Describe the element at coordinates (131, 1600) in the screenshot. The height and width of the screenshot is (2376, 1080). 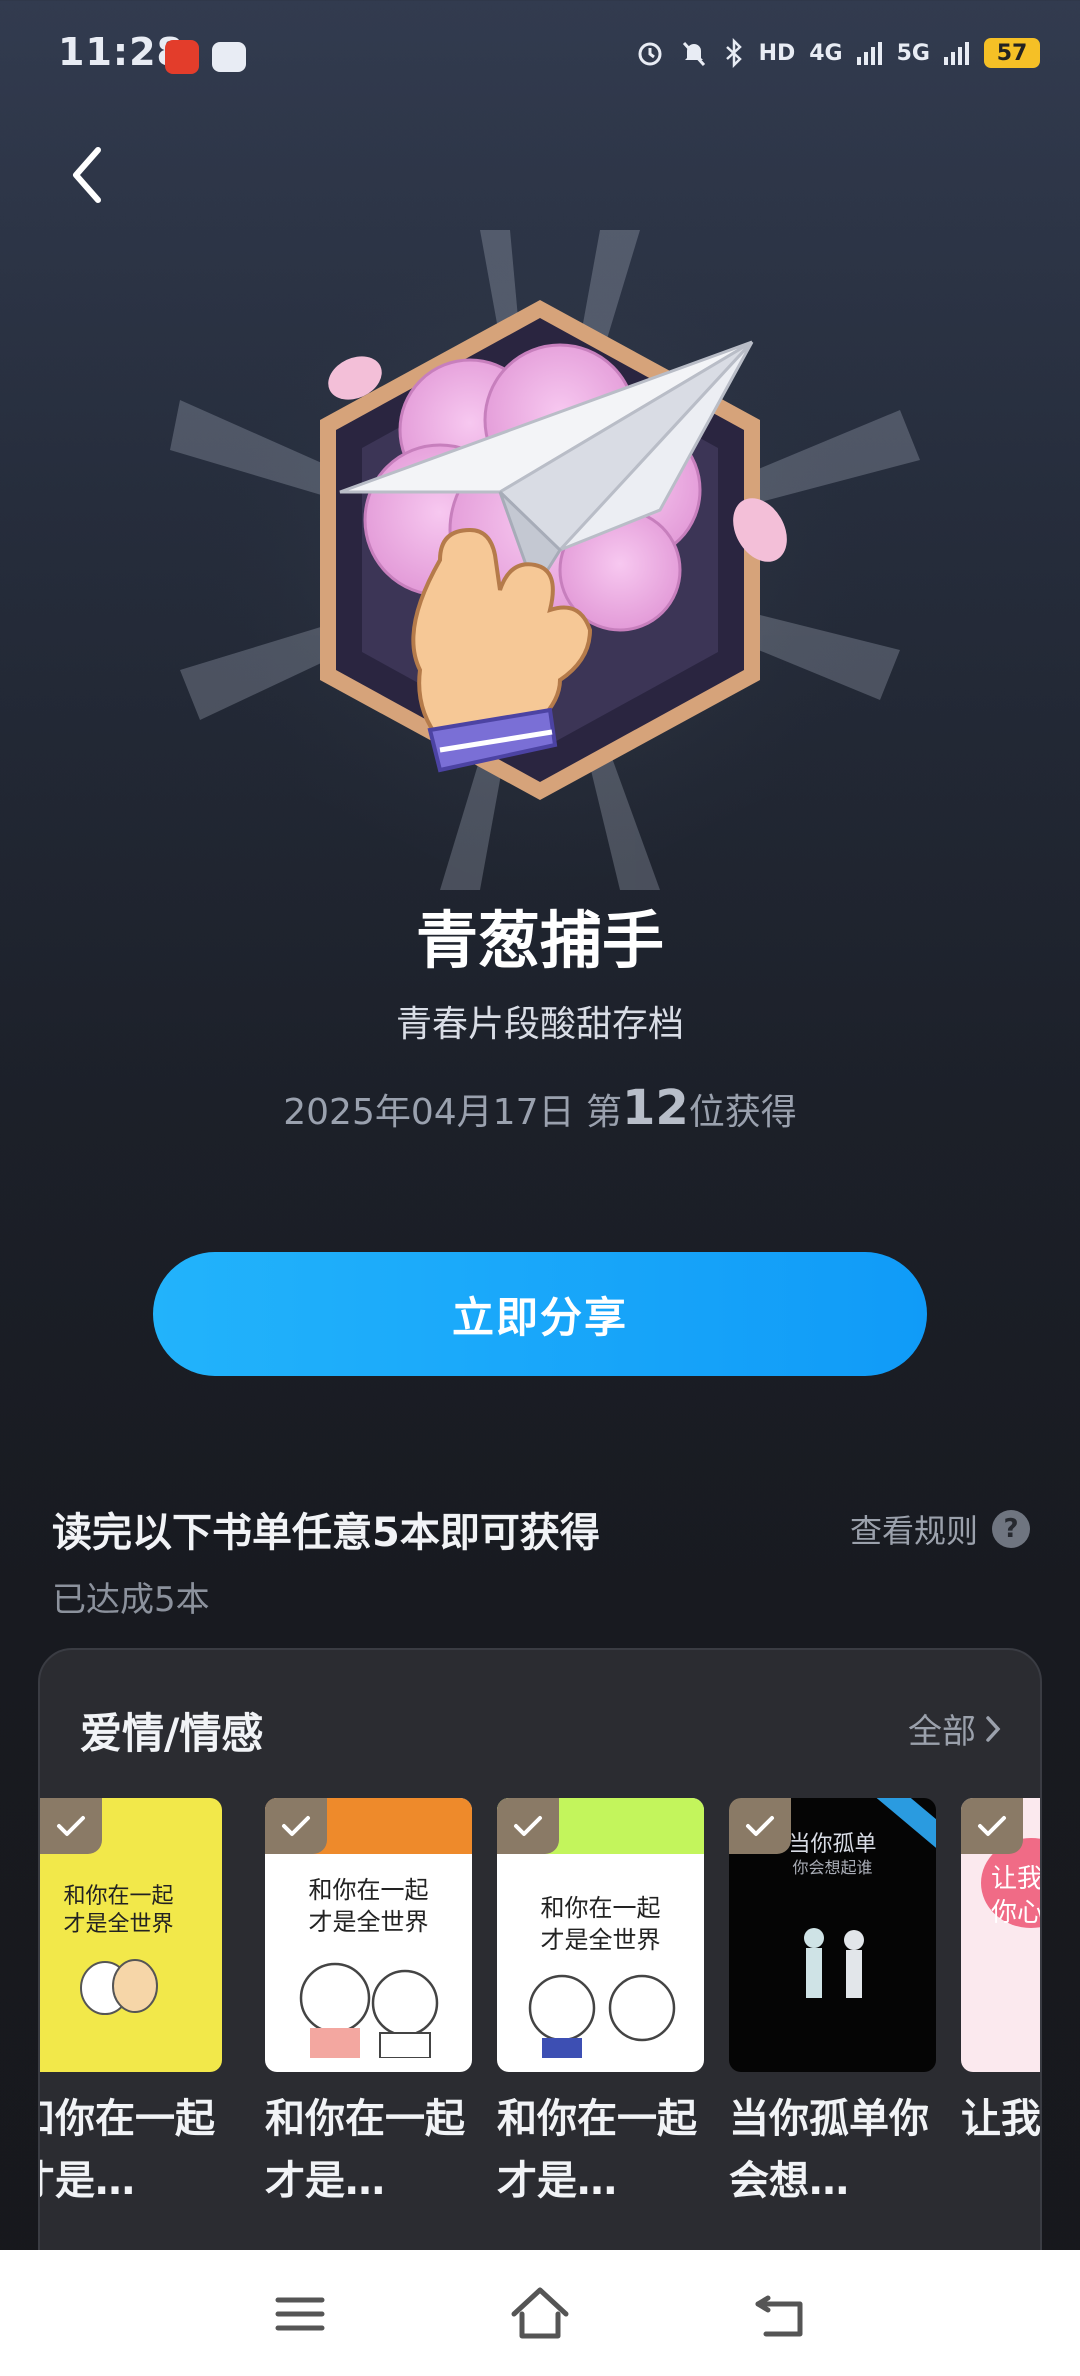
I see `progress-text: 已达成5本` at that location.